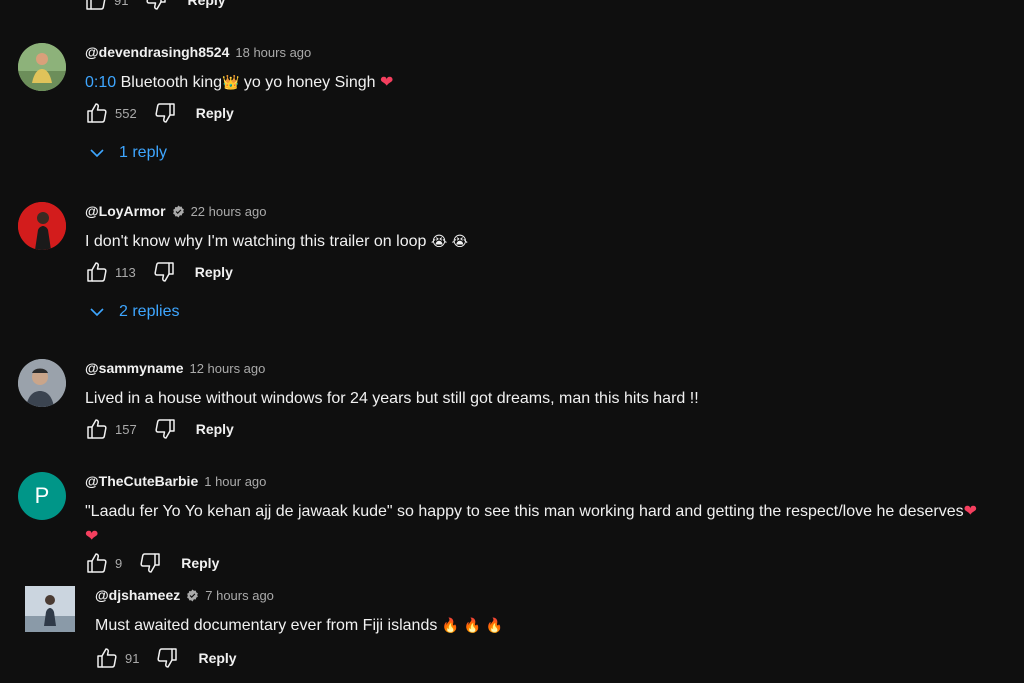 The height and width of the screenshot is (683, 1024). What do you see at coordinates (126, 429) in the screenshot?
I see `like-count: 157` at bounding box center [126, 429].